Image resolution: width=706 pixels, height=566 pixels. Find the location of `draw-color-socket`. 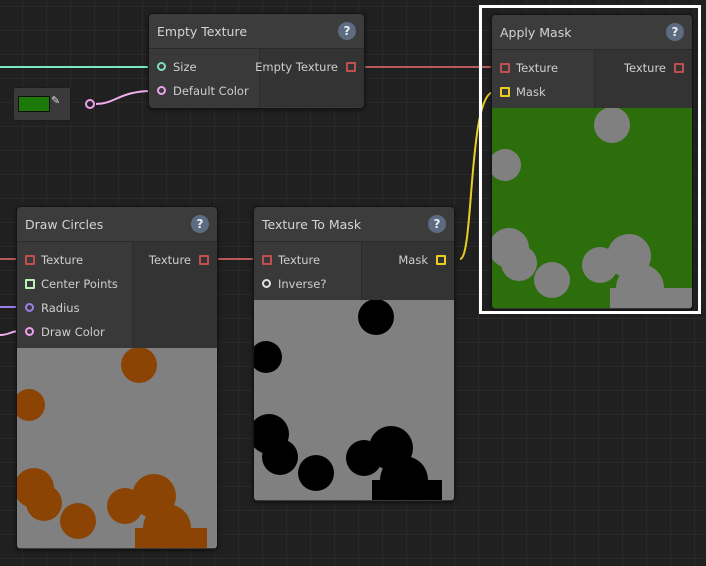

draw-color-socket is located at coordinates (29, 331).